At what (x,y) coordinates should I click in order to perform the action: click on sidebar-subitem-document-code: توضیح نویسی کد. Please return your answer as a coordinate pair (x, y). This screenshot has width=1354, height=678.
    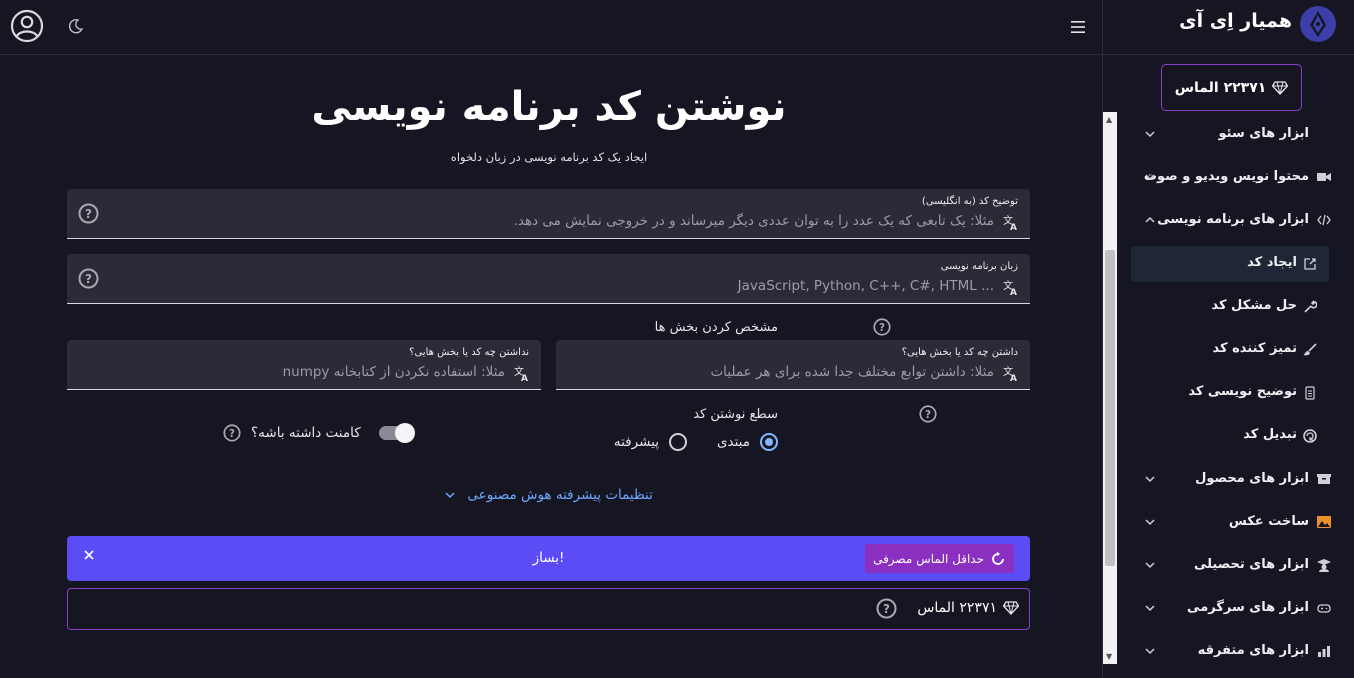
    Looking at the image, I should click on (1230, 393).